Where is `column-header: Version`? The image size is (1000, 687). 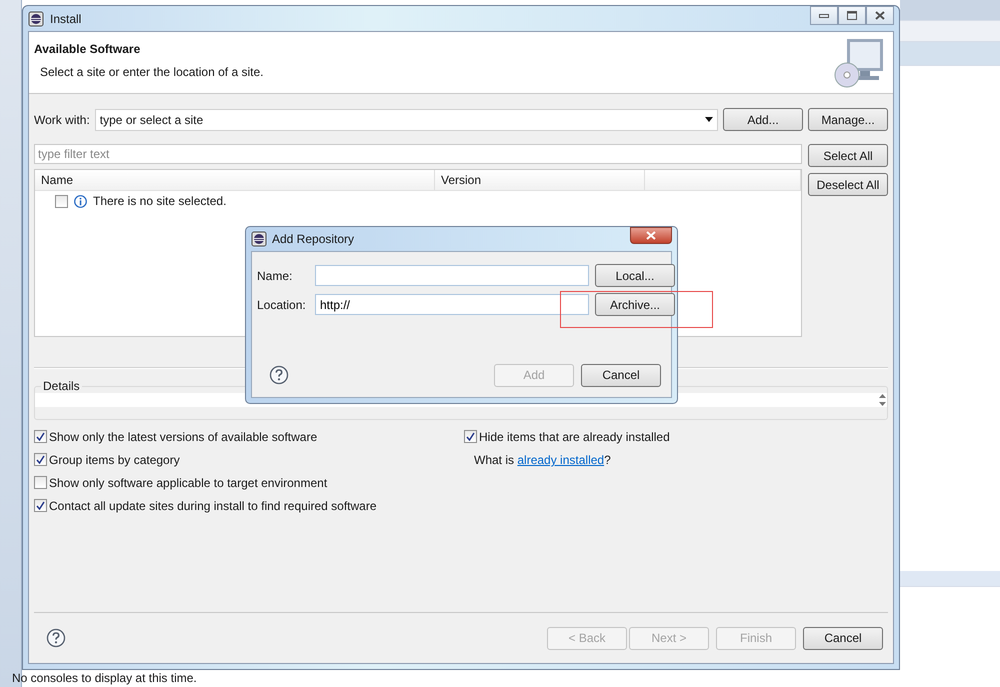
column-header: Version is located at coordinates (540, 180).